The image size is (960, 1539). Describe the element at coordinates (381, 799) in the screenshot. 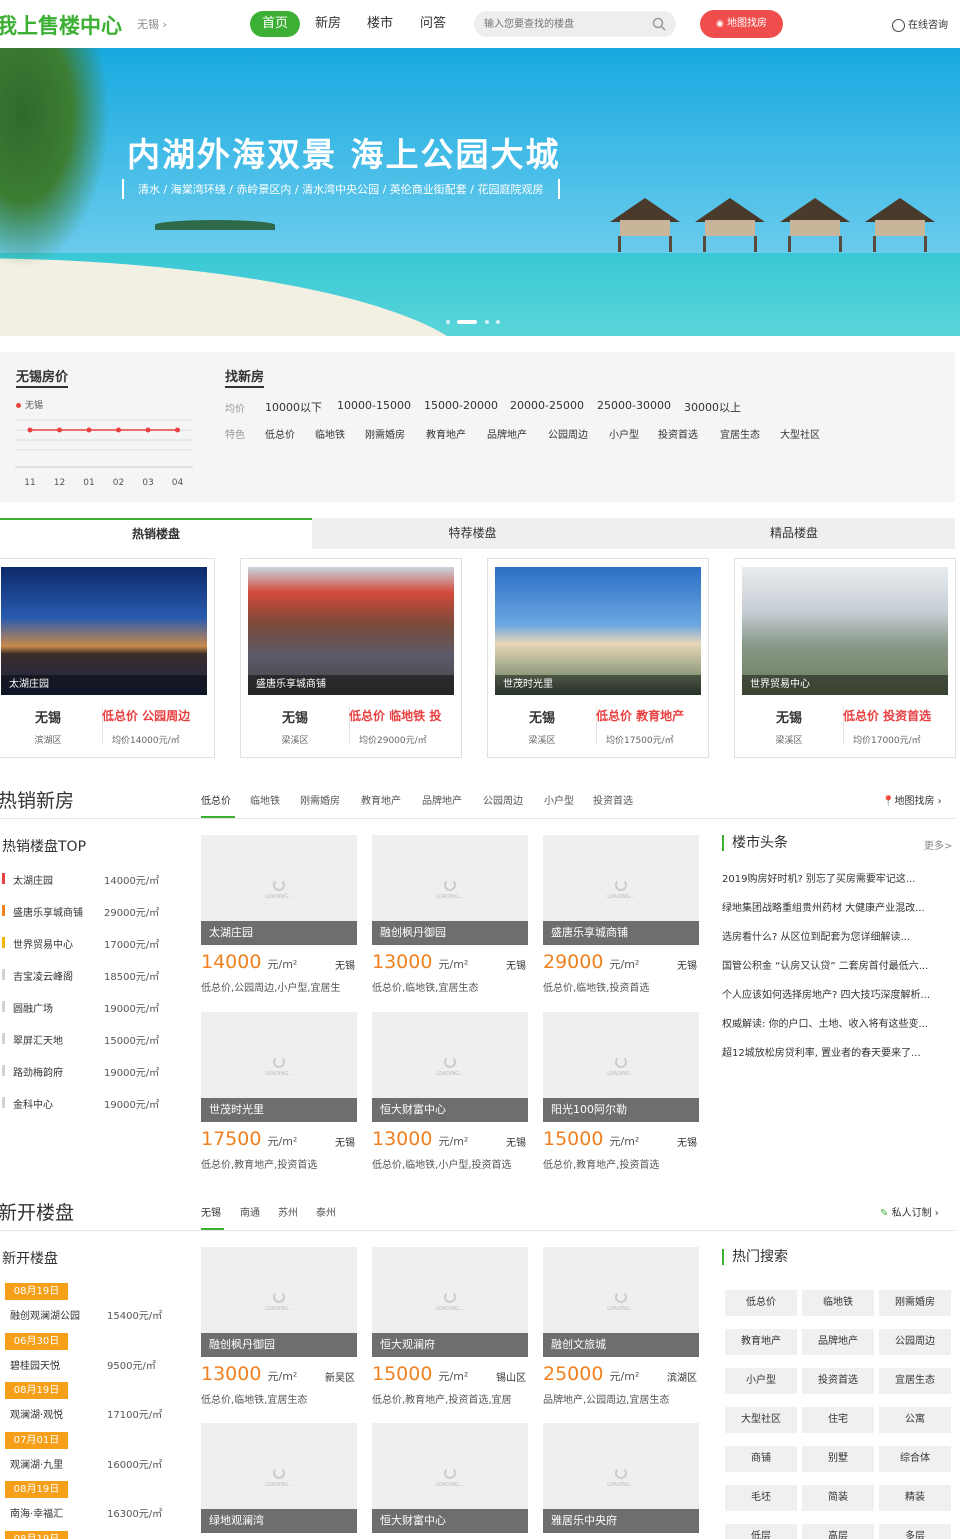

I see `hot-tab: 教育地产` at that location.